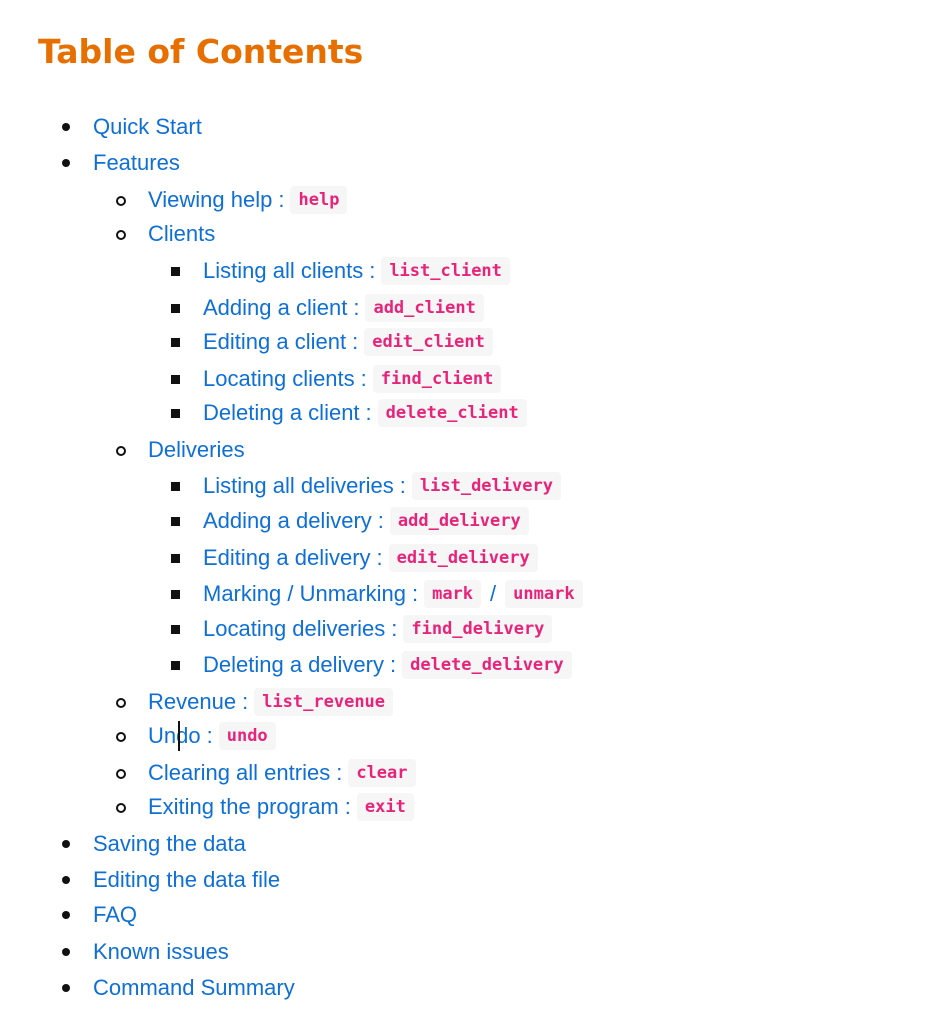  I want to click on toc-item-exiting: Exiting the program : exit, so click(281, 807).